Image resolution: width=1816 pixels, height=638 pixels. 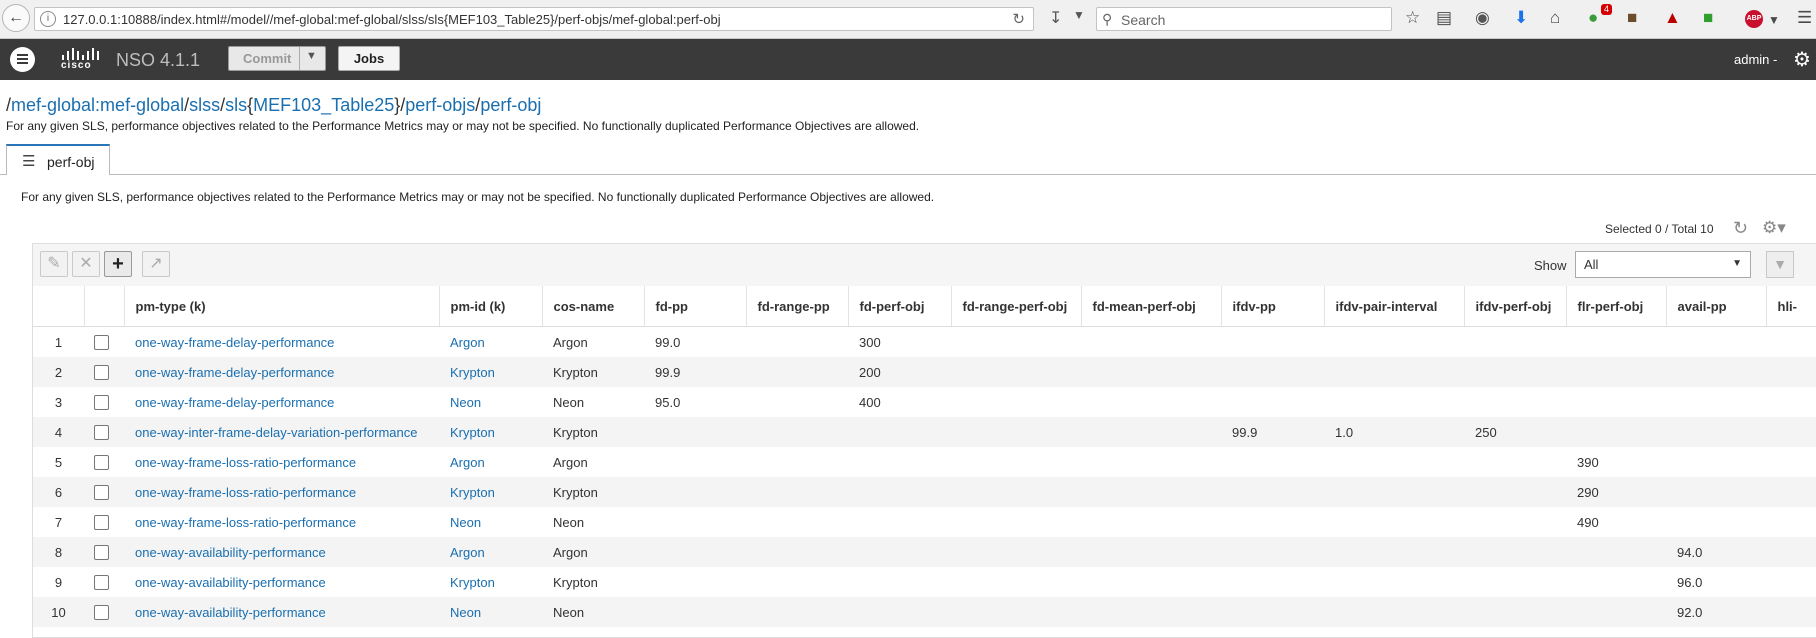 I want to click on column-header: pm-id (k), so click(x=491, y=306).